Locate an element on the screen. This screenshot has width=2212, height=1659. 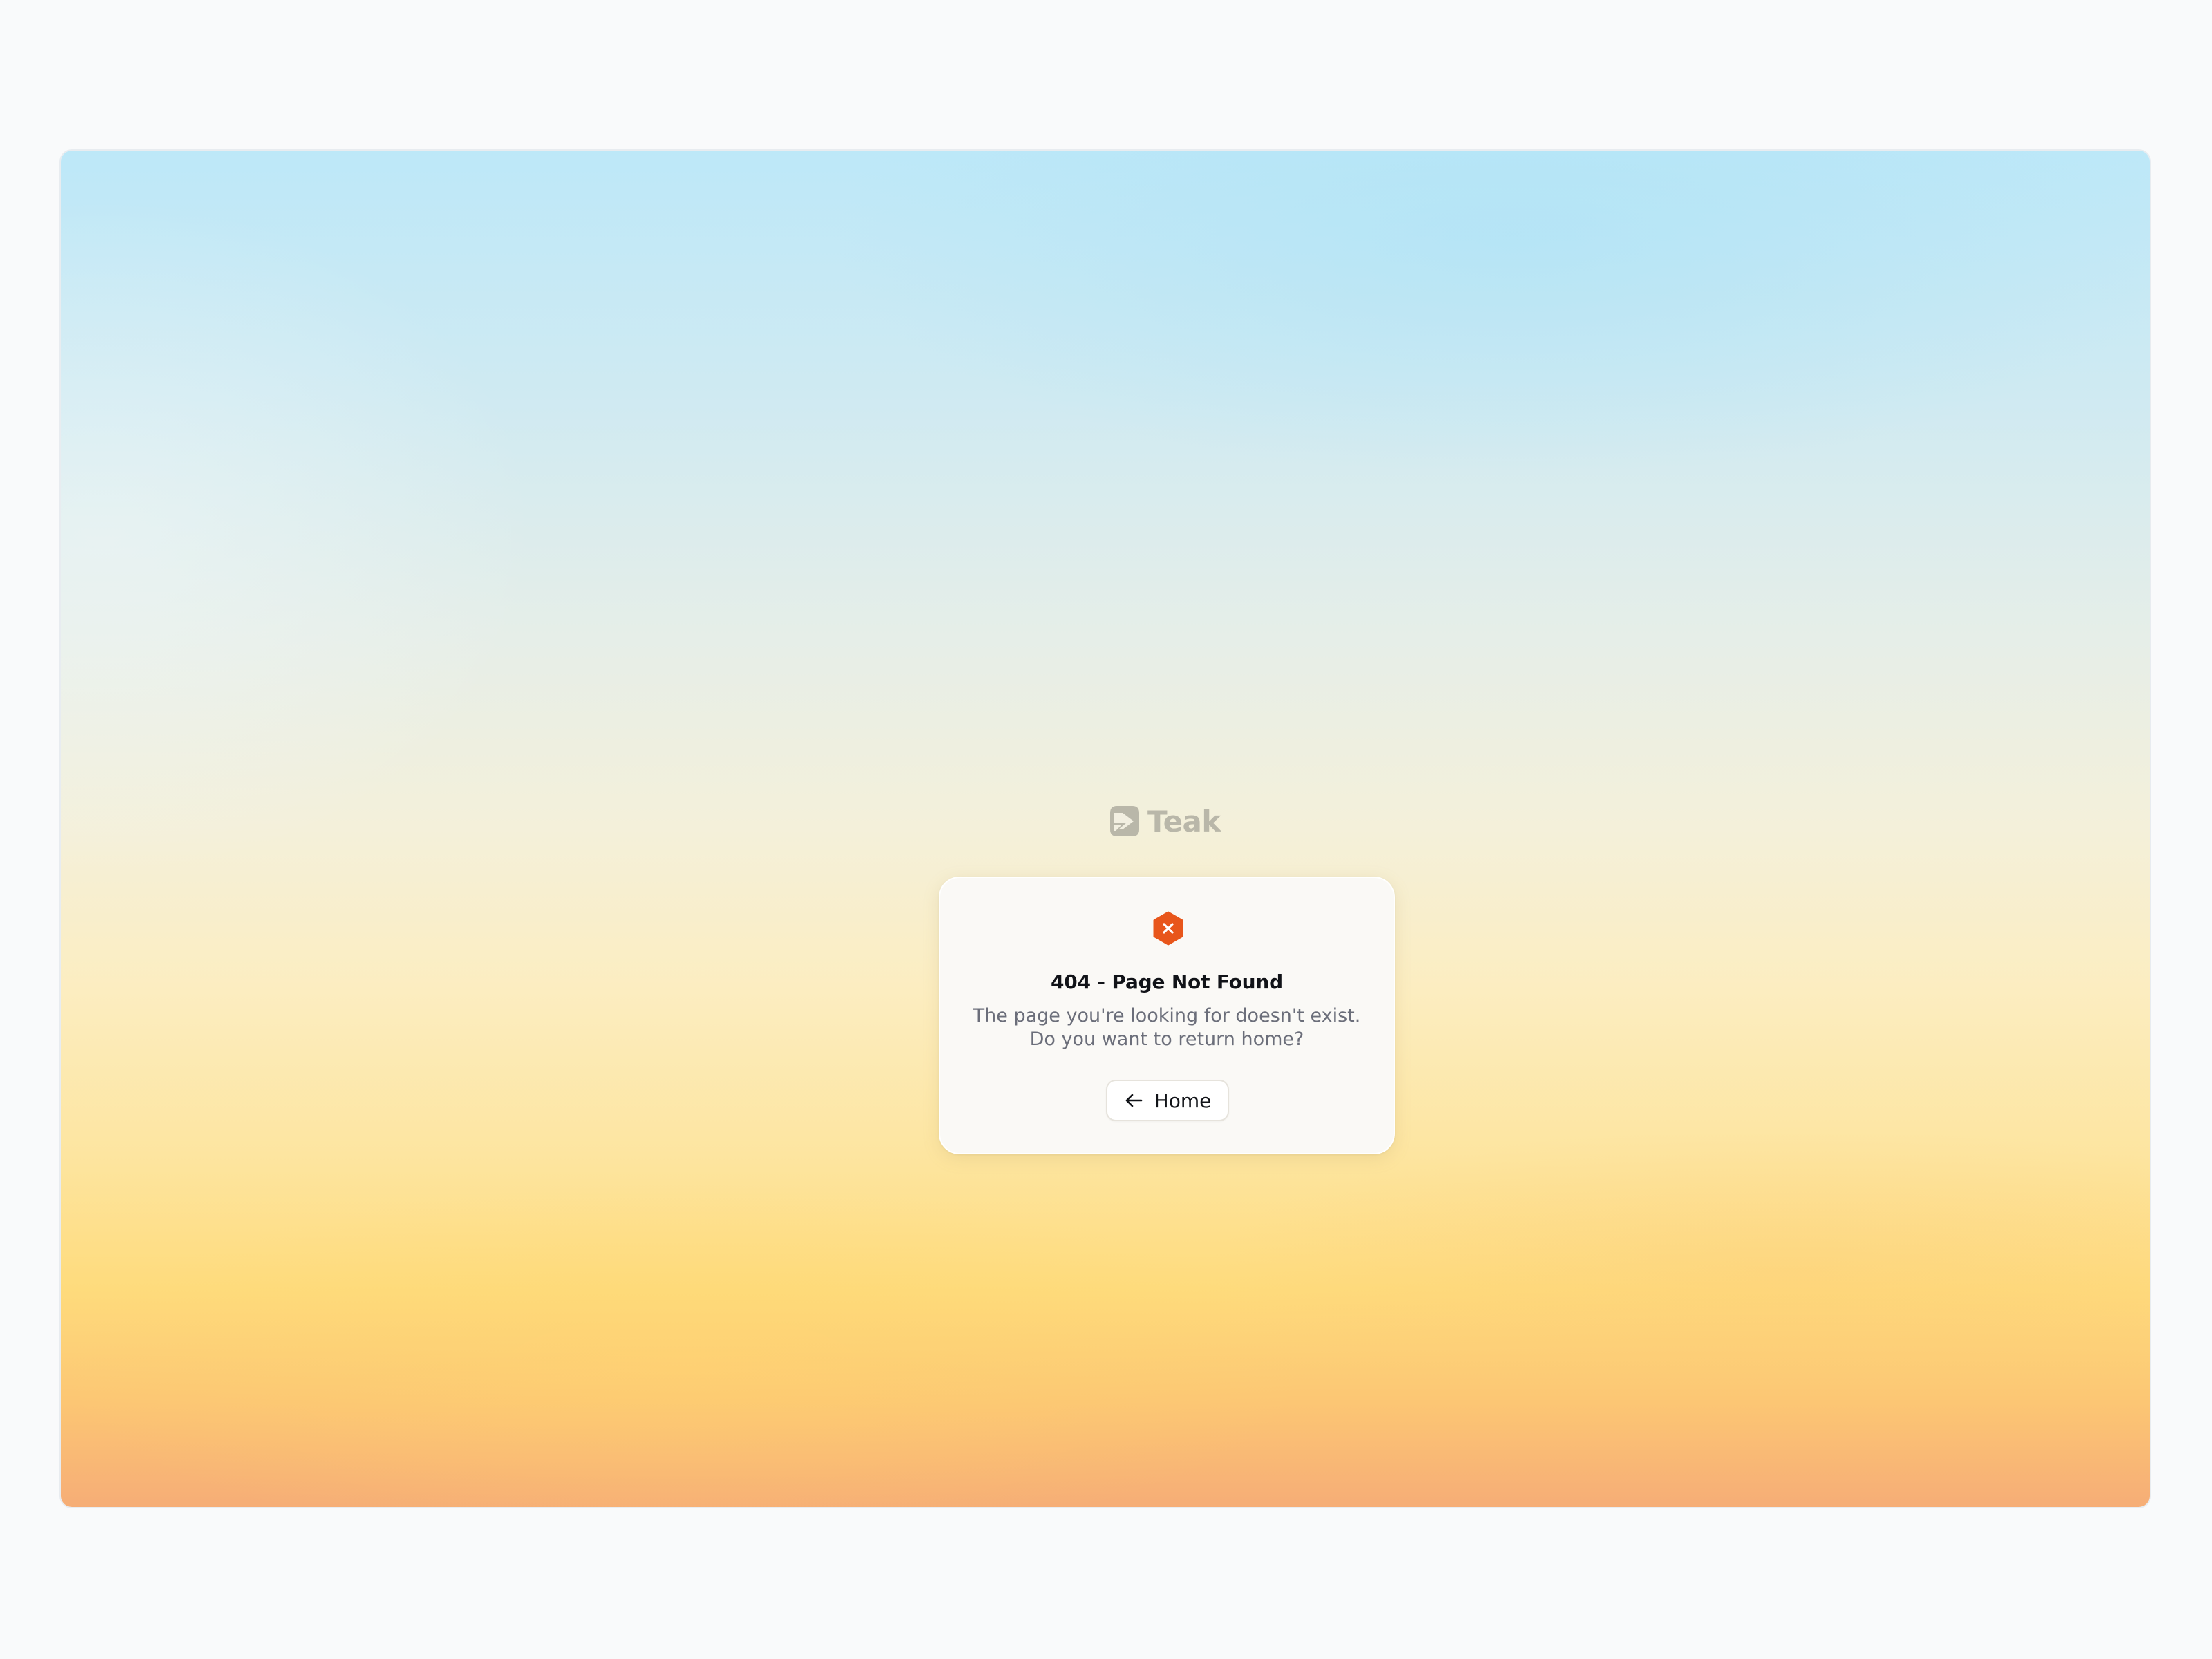
error-title: 404 - Page Not Found is located at coordinates (1167, 982).